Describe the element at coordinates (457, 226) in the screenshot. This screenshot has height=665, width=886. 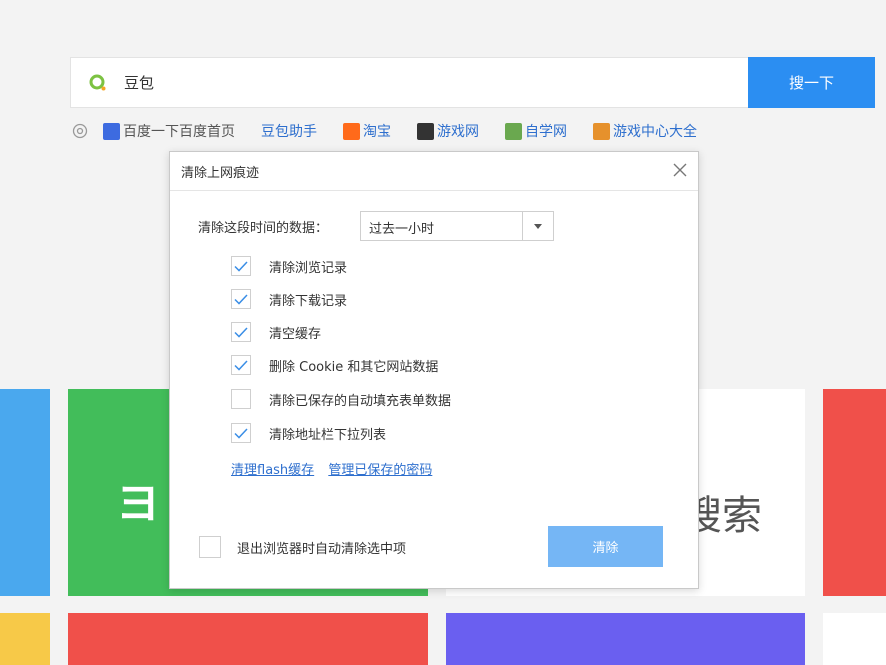
I see `time-range-select: 过去一小时` at that location.